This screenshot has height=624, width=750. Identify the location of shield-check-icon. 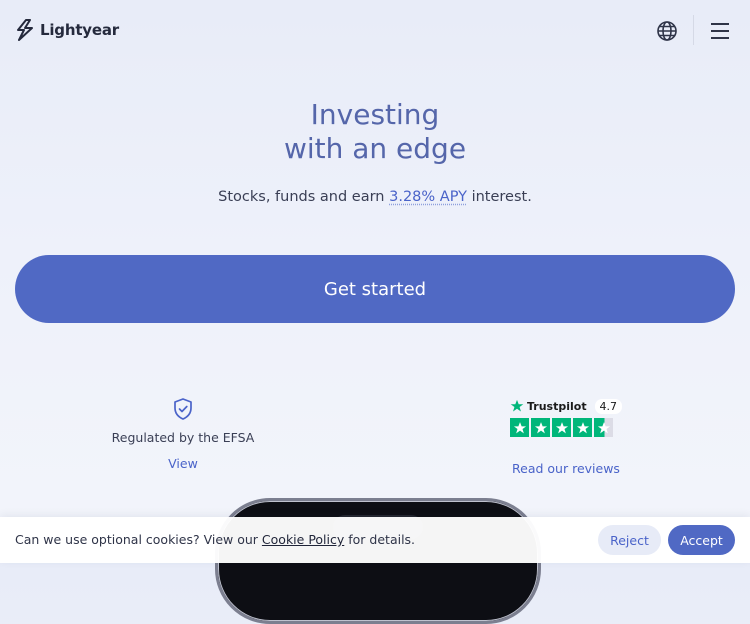
(183, 409).